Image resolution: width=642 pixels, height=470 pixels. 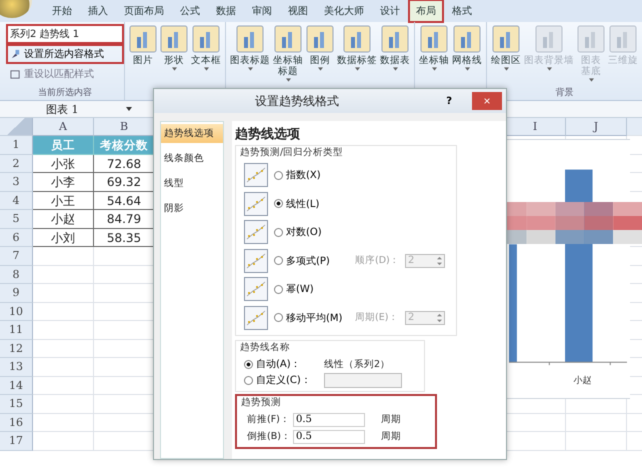 I want to click on row-number: 3, so click(x=16, y=182).